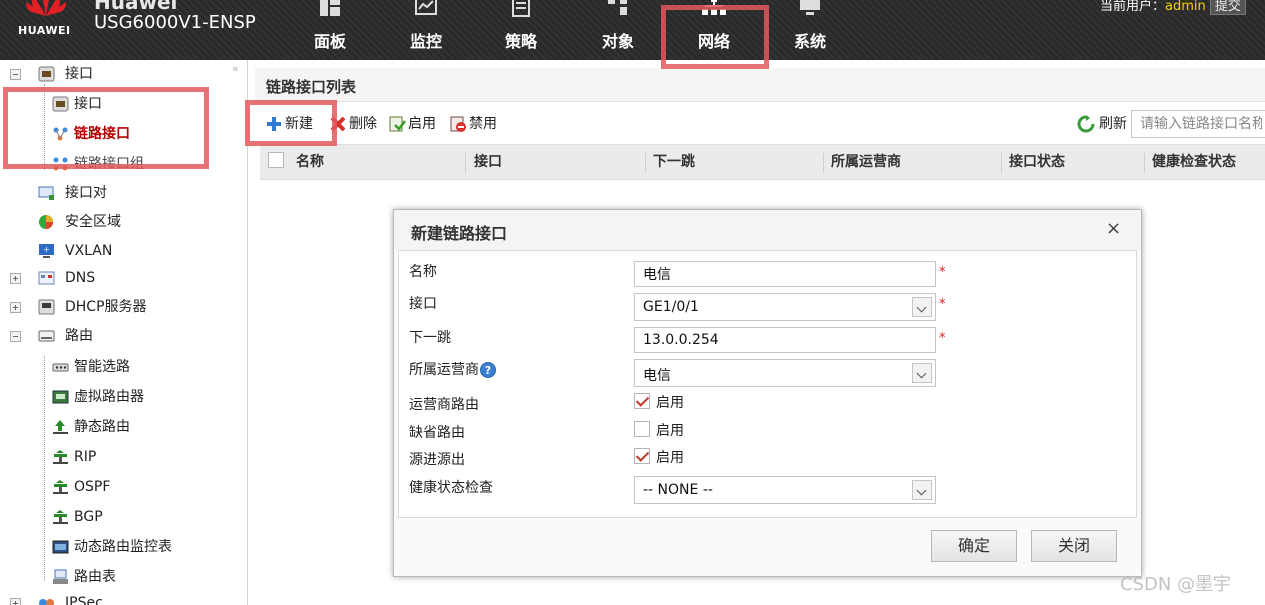 This screenshot has height=605, width=1265. Describe the element at coordinates (642, 429) in the screenshot. I see `default-route-checkbox` at that location.